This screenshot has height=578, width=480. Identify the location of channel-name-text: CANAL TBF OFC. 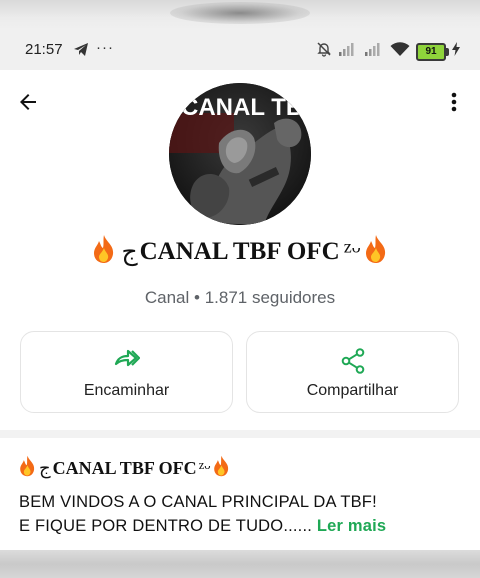
(239, 251).